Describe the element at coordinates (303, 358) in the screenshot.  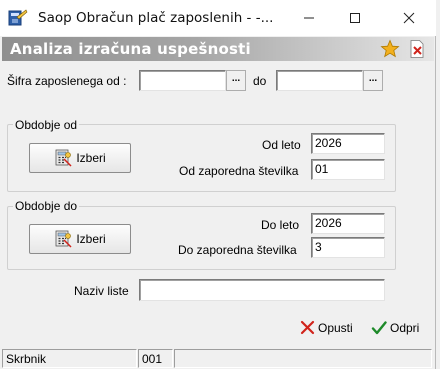
I see `status-extra` at that location.